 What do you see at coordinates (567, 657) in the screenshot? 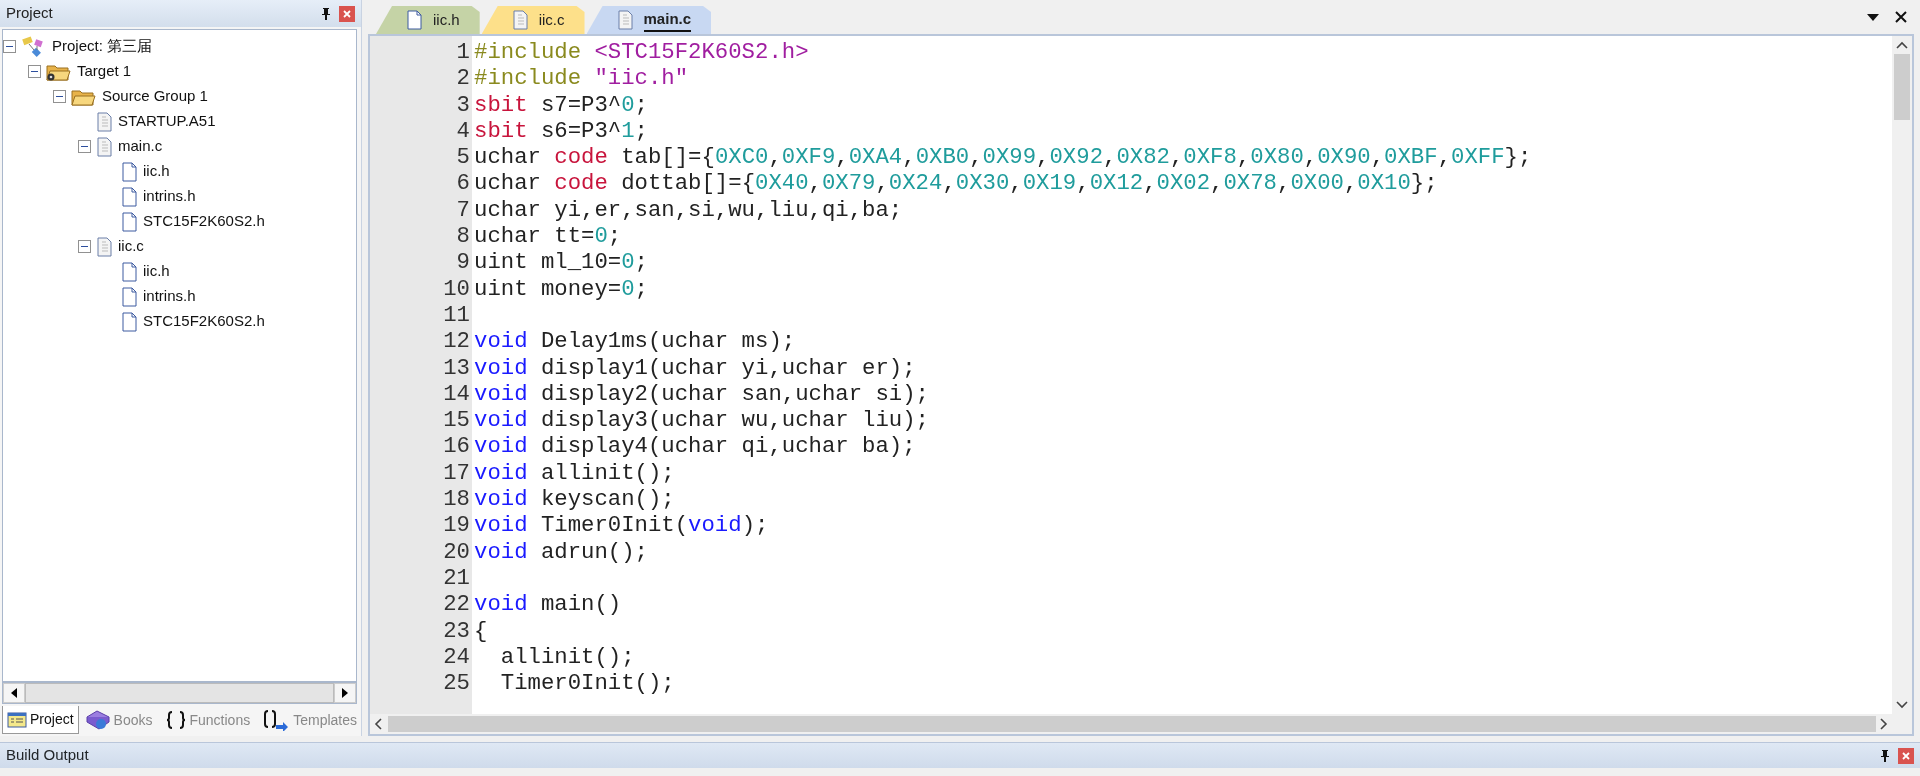
I see `code-line: allinit();` at bounding box center [567, 657].